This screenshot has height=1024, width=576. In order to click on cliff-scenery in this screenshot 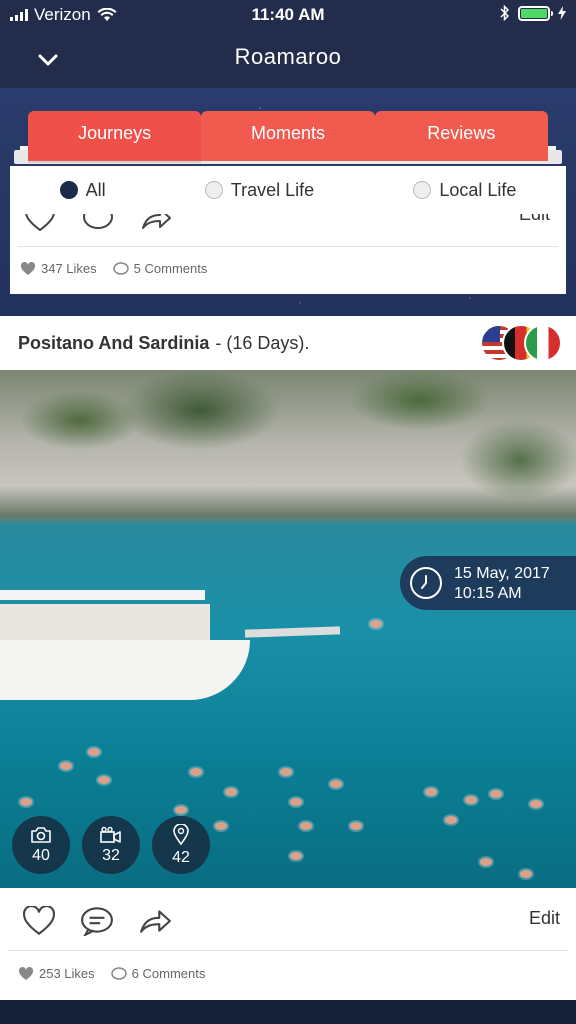, I will do `click(288, 442)`.